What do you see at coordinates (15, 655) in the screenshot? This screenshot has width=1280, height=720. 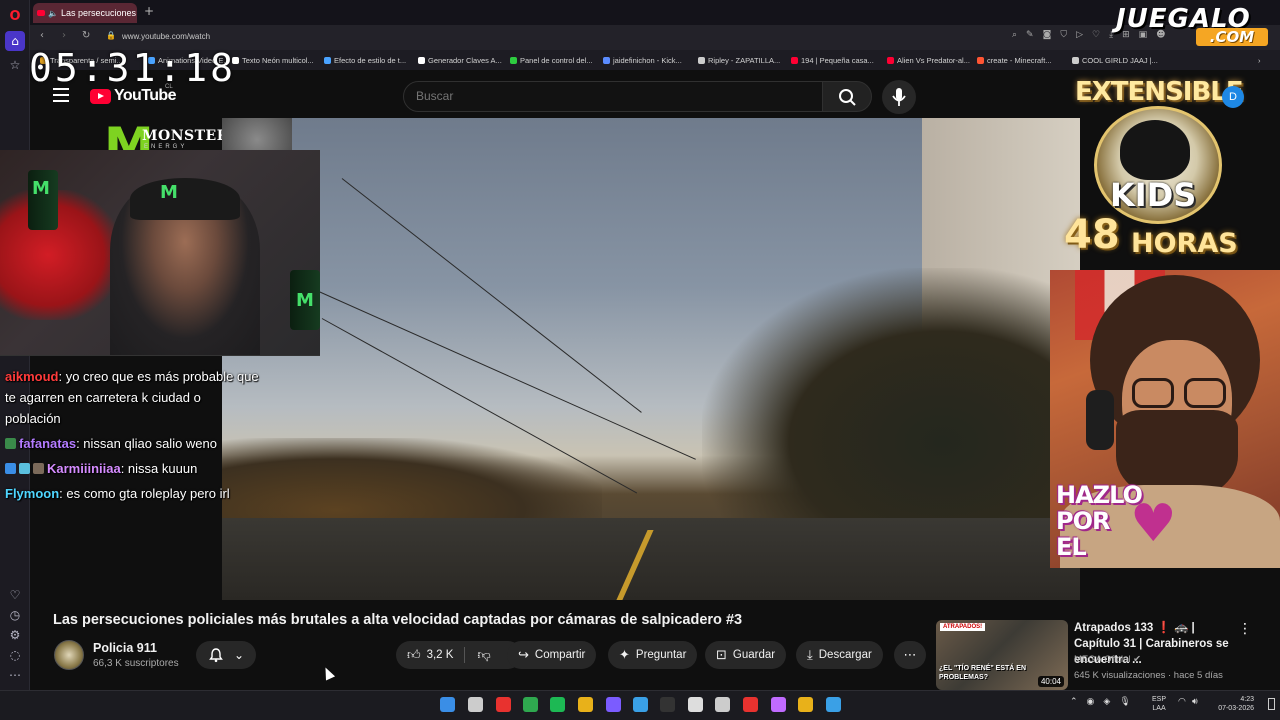 I see `bulb-icon: ◌` at bounding box center [15, 655].